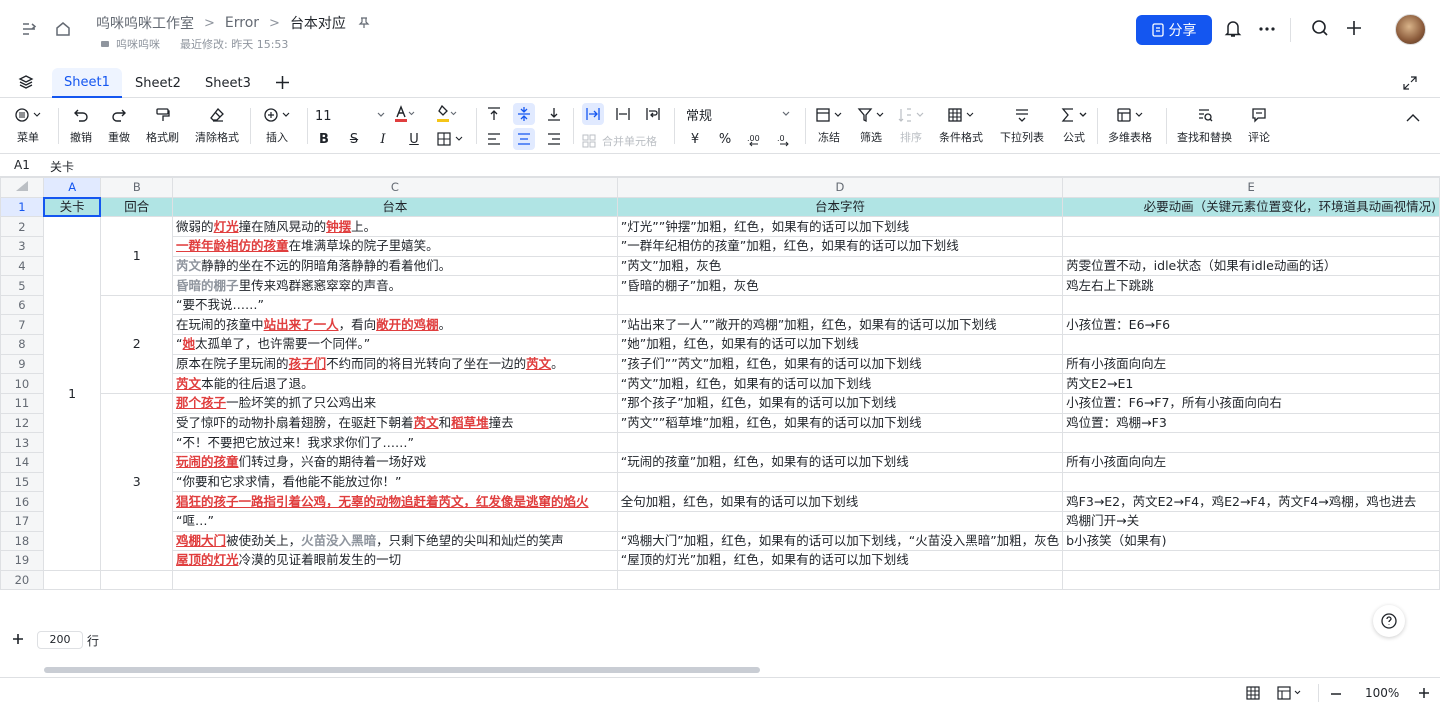 This screenshot has height=709, width=1440. Describe the element at coordinates (22, 364) in the screenshot. I see `row-header: 9` at that location.